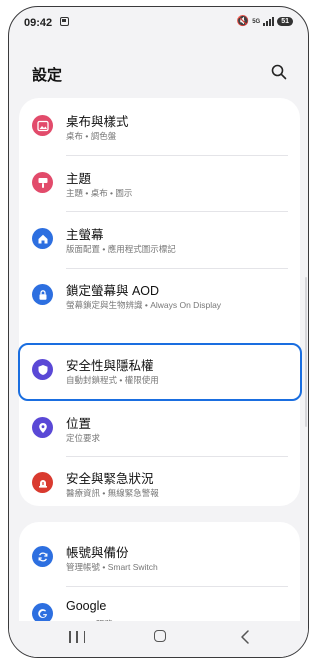  Describe the element at coordinates (97, 122) in the screenshot. I see `settings-item-title: 桌布與樣式` at that location.